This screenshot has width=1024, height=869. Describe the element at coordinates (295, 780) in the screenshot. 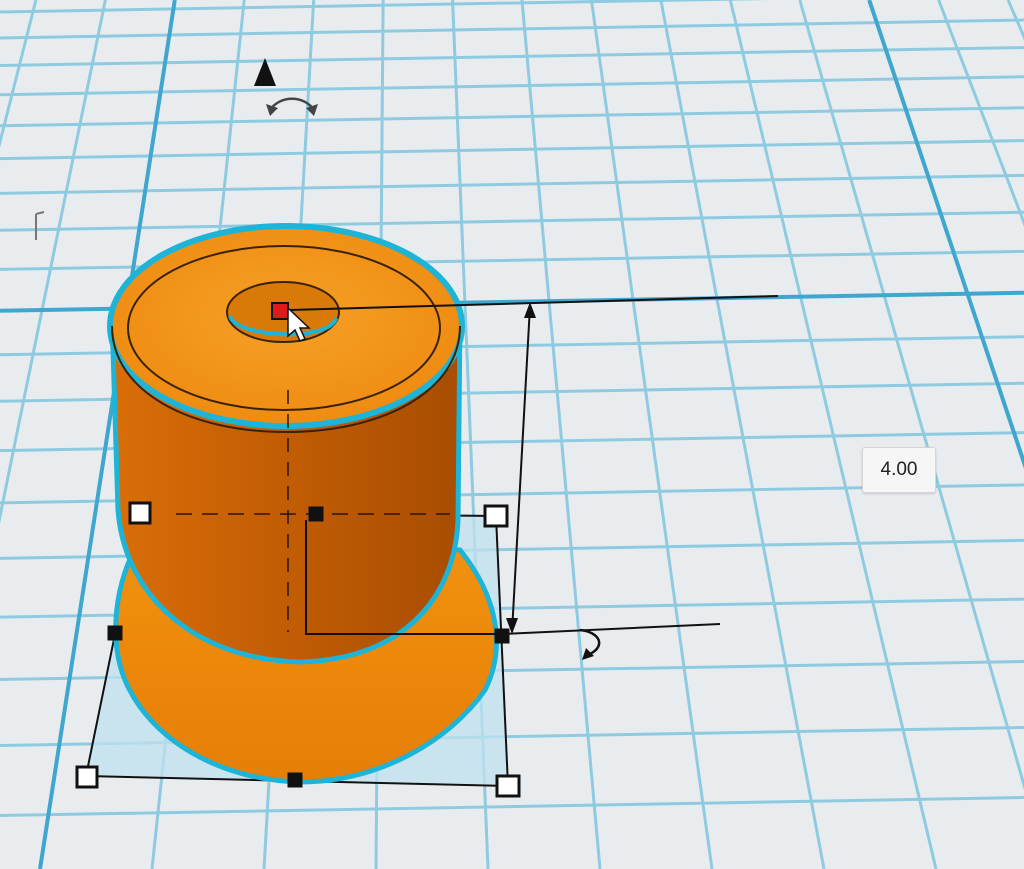

I see `resize-handle-bottom-mid` at that location.